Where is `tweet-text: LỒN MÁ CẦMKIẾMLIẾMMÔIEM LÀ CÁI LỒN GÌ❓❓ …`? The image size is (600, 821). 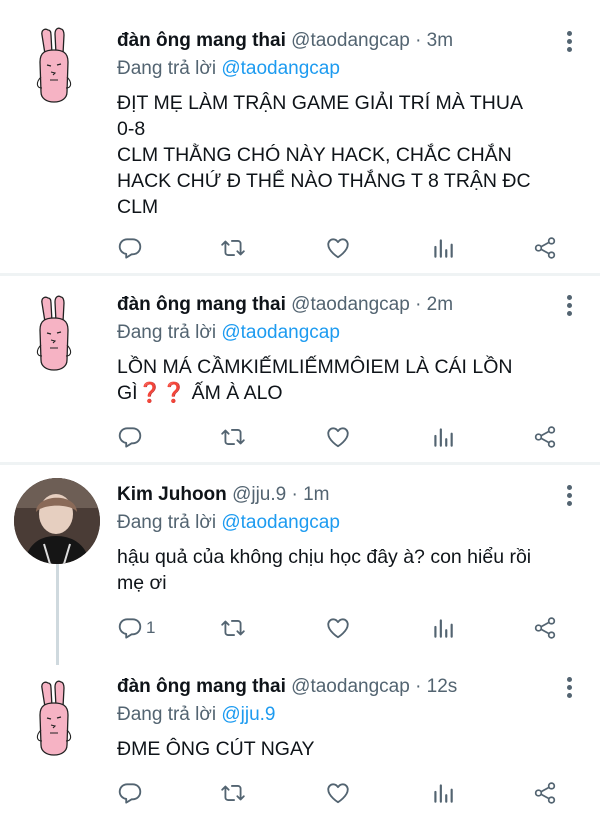 tweet-text: LỒN MÁ CẦMKIẾMLIẾMMÔIEM LÀ CÁI LỒN GÌ❓❓ … is located at coordinates (337, 380).